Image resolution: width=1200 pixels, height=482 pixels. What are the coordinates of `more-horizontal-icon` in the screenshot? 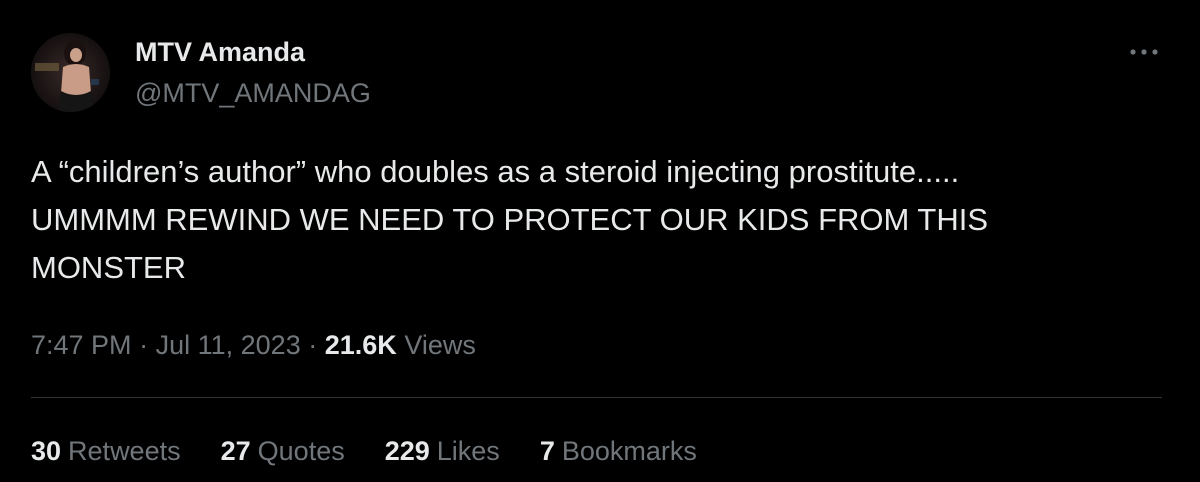 It's located at (1144, 52).